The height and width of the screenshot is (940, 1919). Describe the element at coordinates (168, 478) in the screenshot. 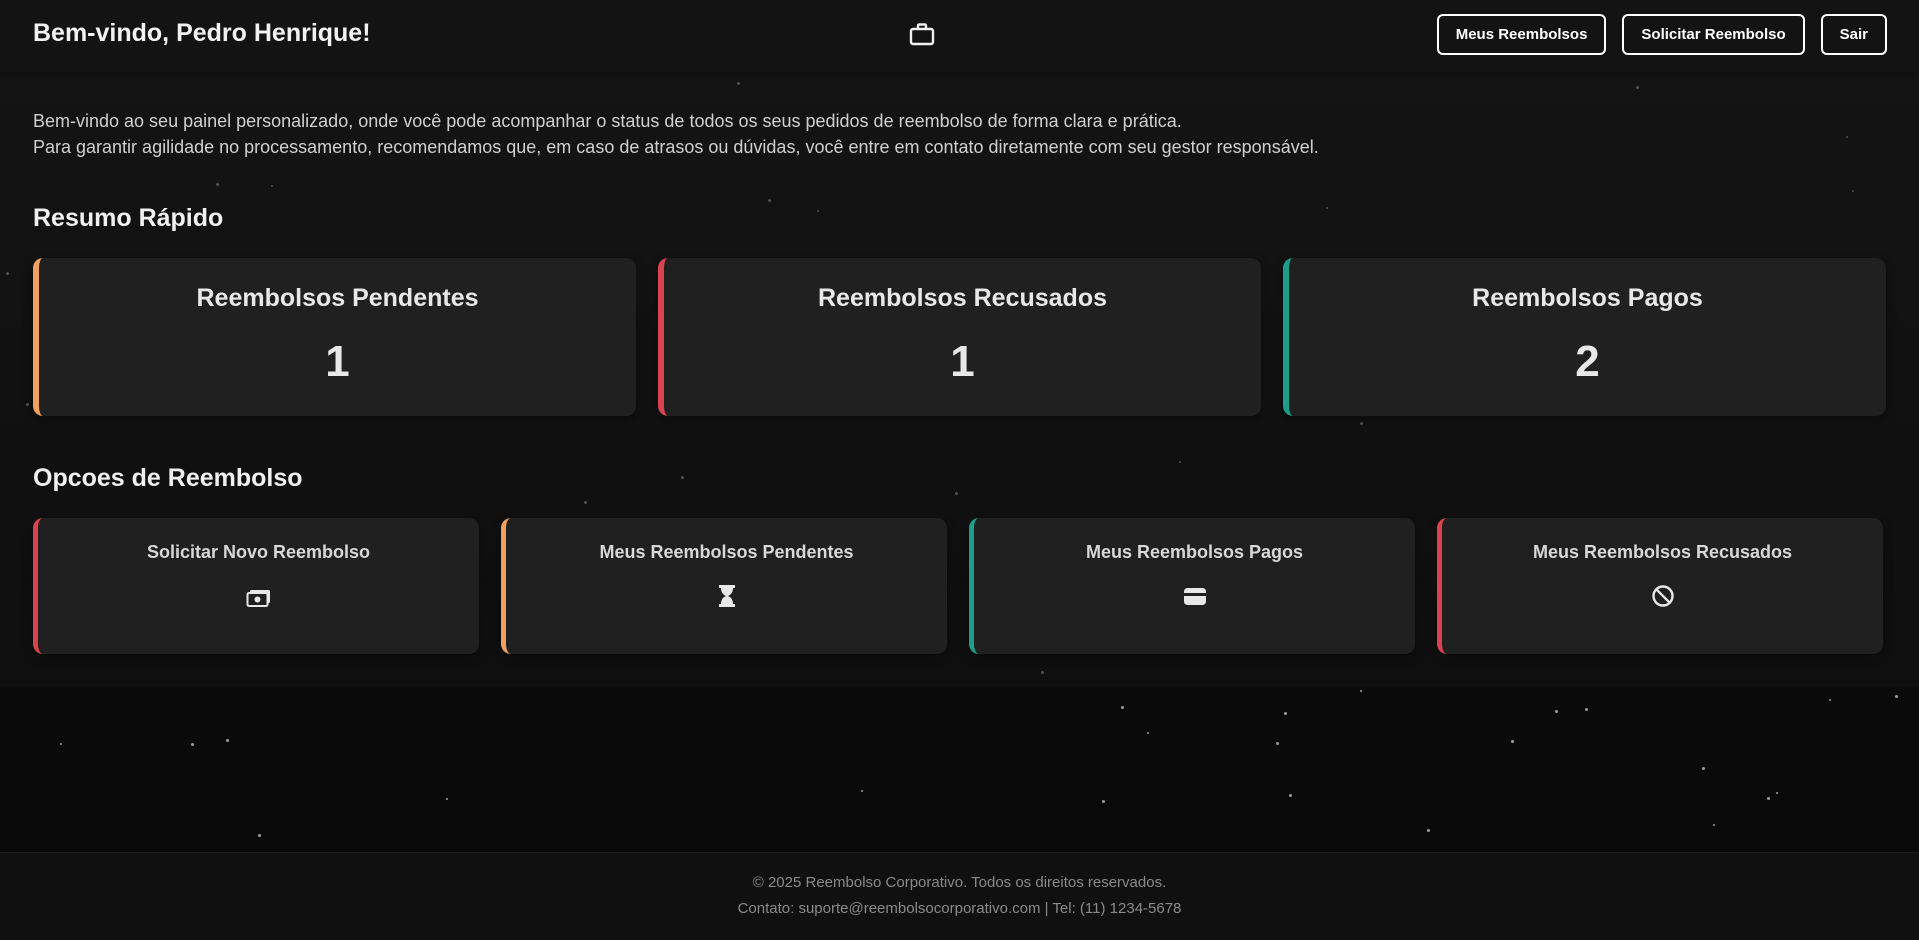

I see `options-section-title: Opcoes de Reembolso` at that location.